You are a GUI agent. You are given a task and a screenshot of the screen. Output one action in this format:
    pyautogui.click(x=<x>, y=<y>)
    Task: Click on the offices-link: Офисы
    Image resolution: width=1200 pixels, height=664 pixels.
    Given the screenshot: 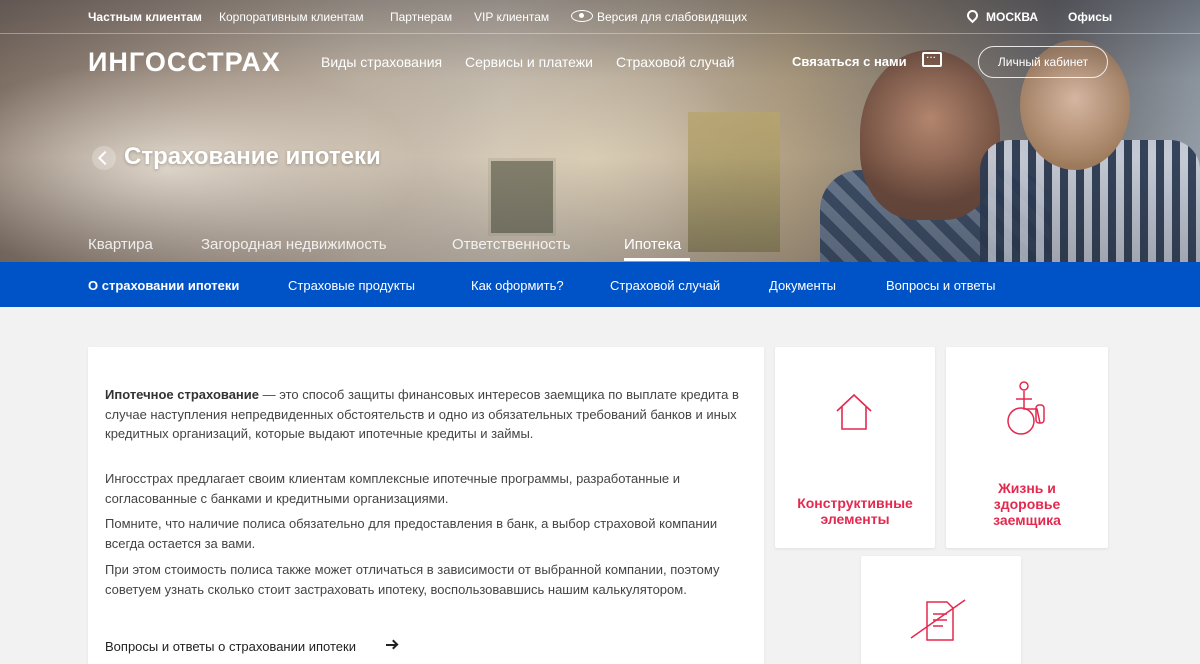 What is the action you would take?
    pyautogui.click(x=1090, y=17)
    